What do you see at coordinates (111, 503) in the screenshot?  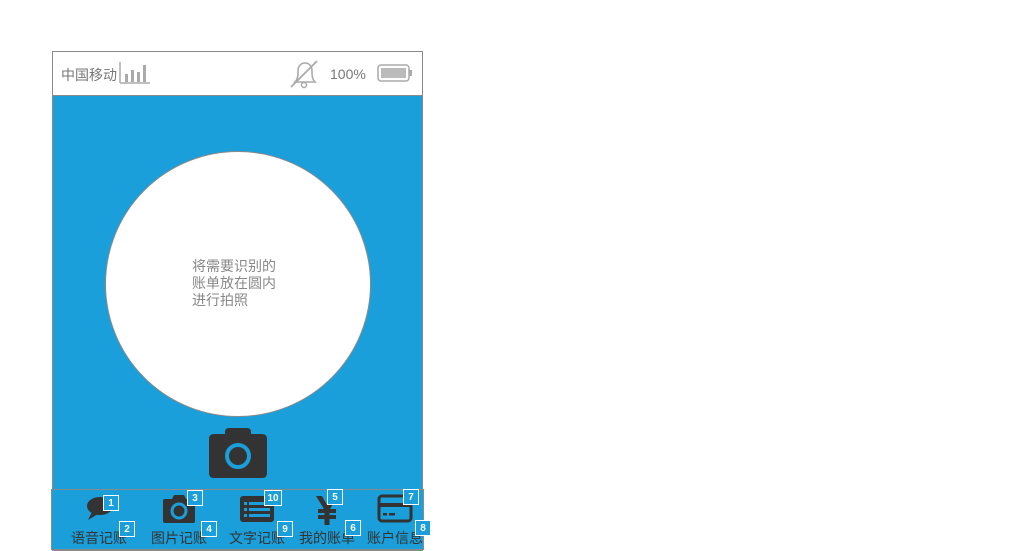 I see `tab-icon-badge: 1` at bounding box center [111, 503].